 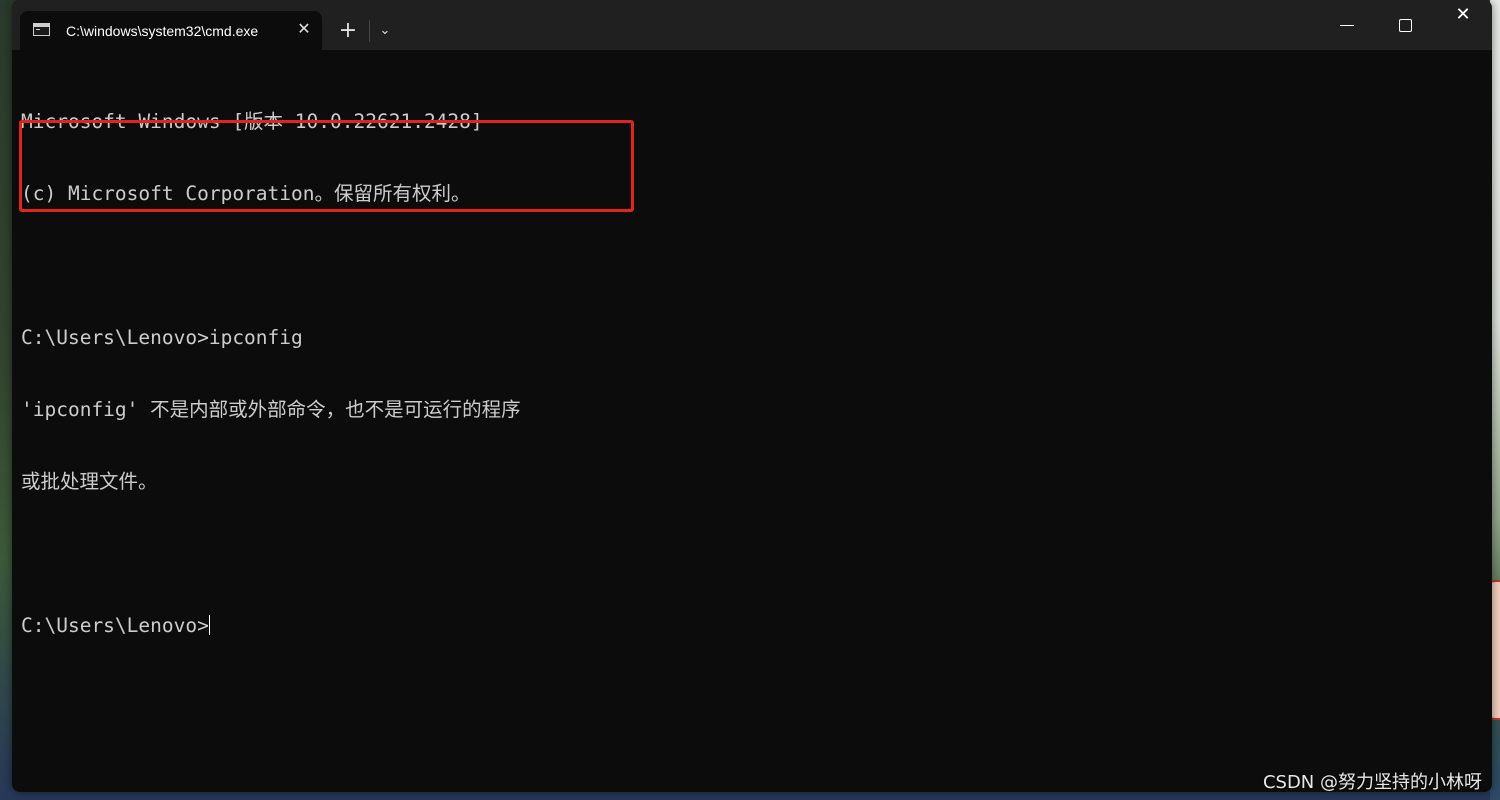 What do you see at coordinates (304, 29) in the screenshot?
I see `tab-close-icon: ✕` at bounding box center [304, 29].